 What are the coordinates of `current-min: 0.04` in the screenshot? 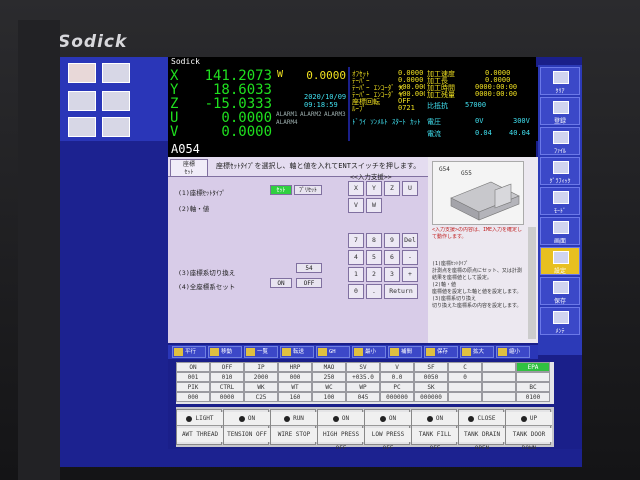 It's located at (483, 133).